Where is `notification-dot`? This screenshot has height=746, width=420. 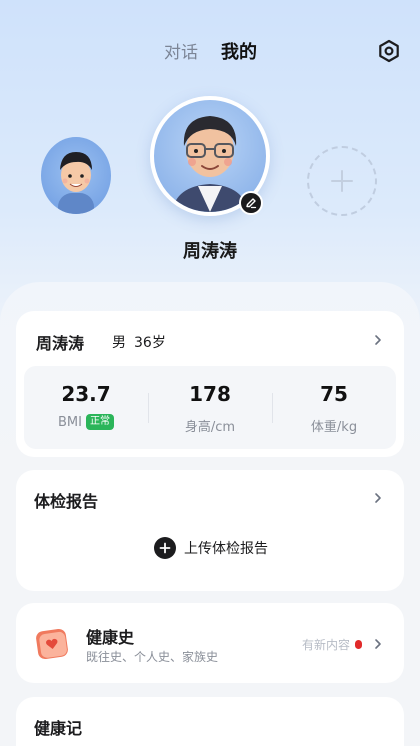
notification-dot is located at coordinates (358, 644).